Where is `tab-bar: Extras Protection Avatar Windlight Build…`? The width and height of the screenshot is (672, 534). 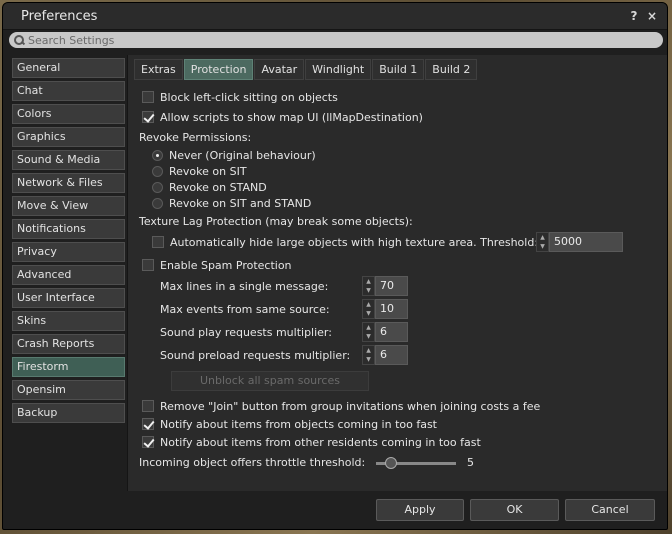 tab-bar: Extras Protection Avatar Windlight Build… is located at coordinates (306, 69).